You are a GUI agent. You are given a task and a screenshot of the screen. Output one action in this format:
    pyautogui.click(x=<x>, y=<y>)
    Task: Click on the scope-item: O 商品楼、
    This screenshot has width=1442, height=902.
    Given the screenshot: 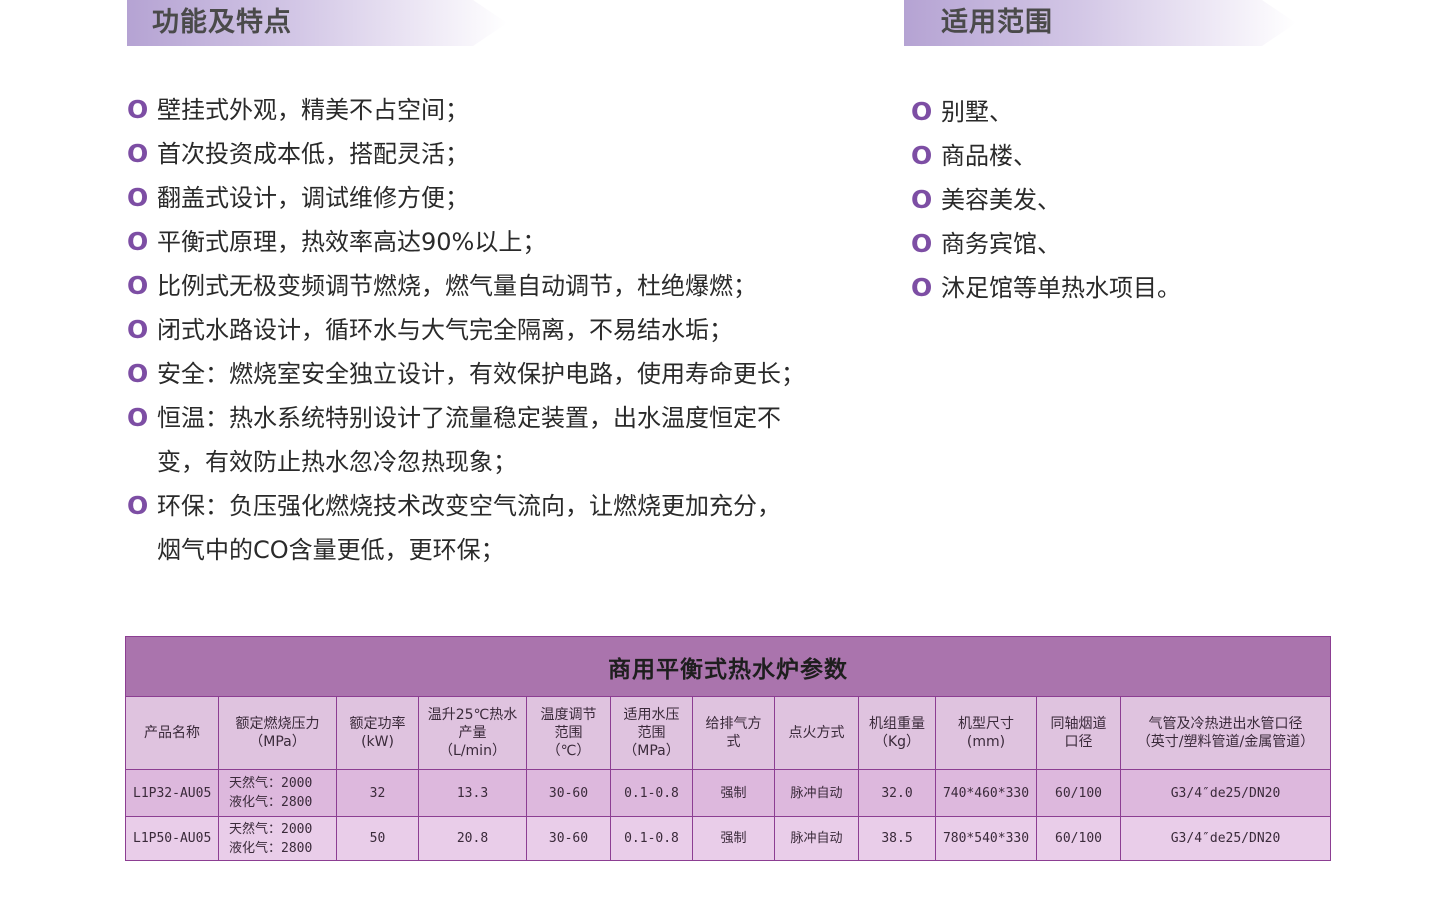 What is the action you would take?
    pyautogui.click(x=1121, y=156)
    